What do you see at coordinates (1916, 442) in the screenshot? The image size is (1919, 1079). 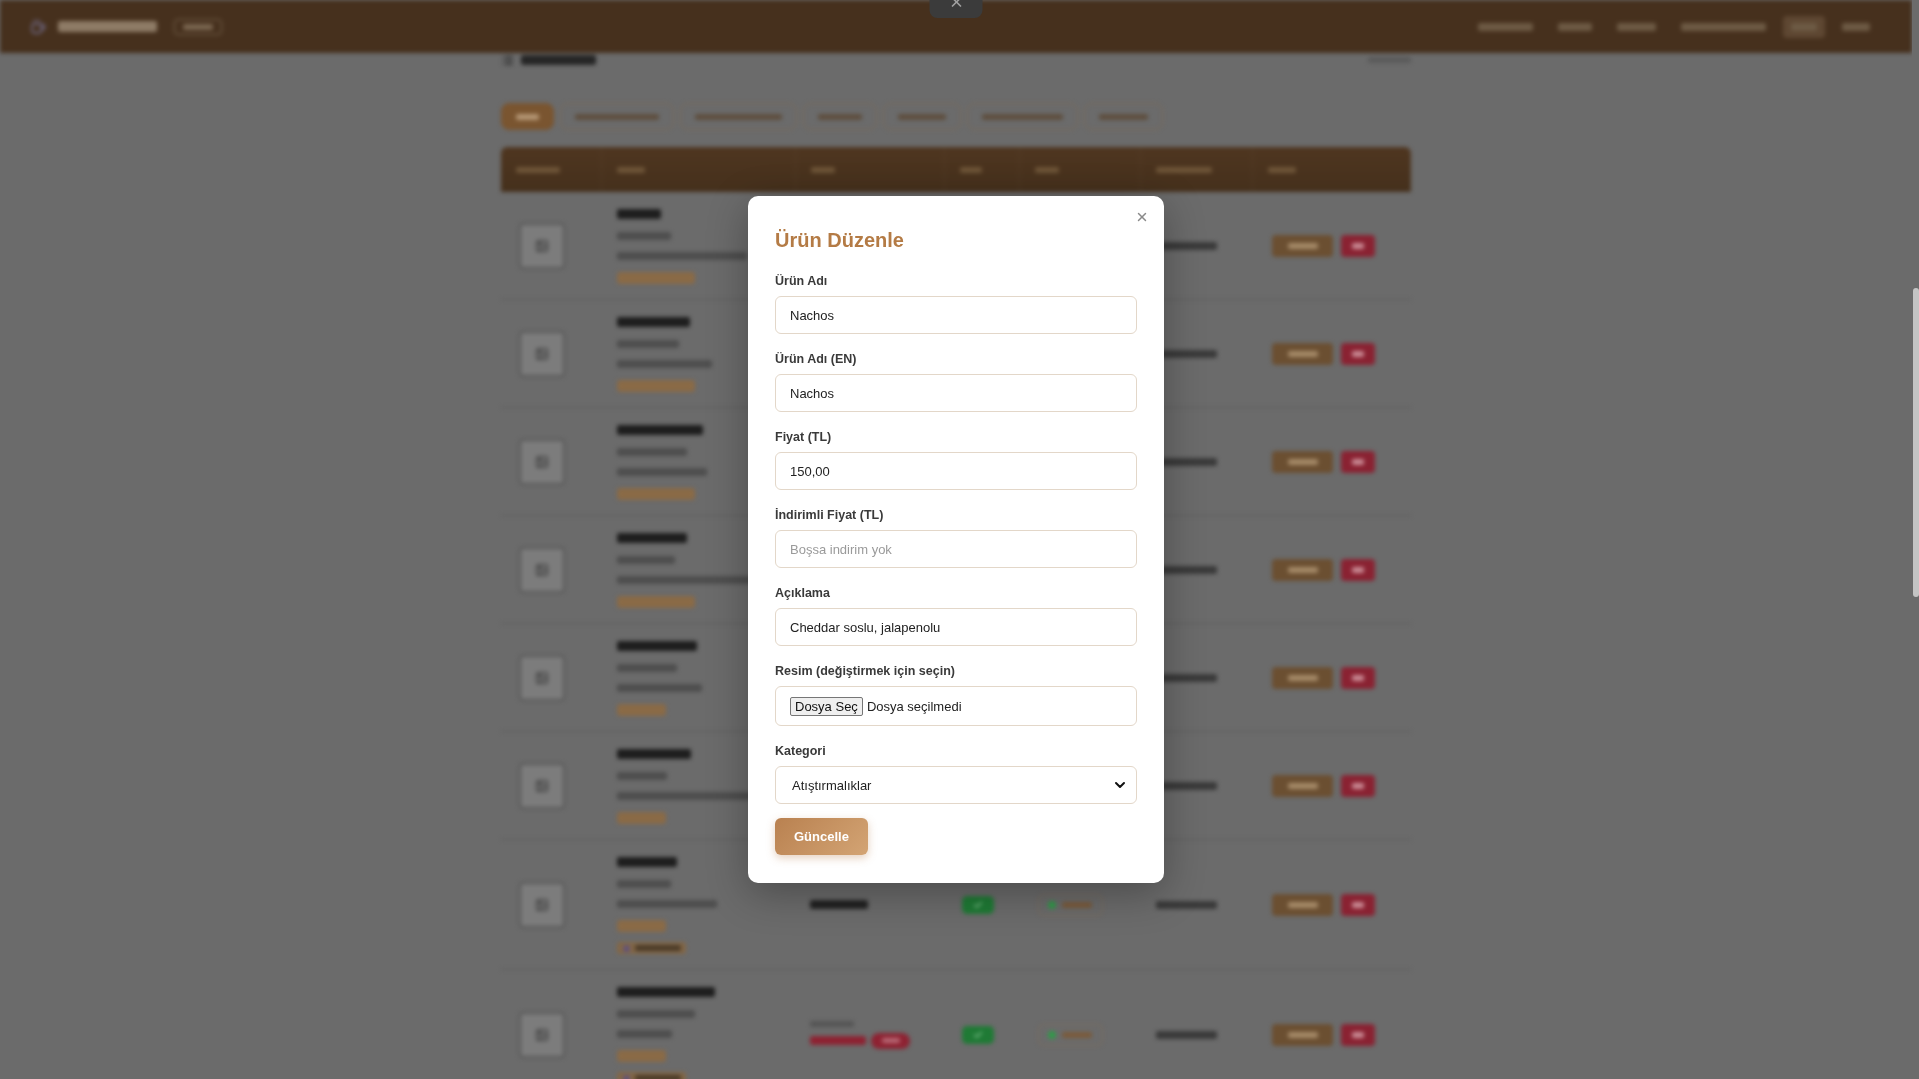 I see `scrollbar-thumb` at bounding box center [1916, 442].